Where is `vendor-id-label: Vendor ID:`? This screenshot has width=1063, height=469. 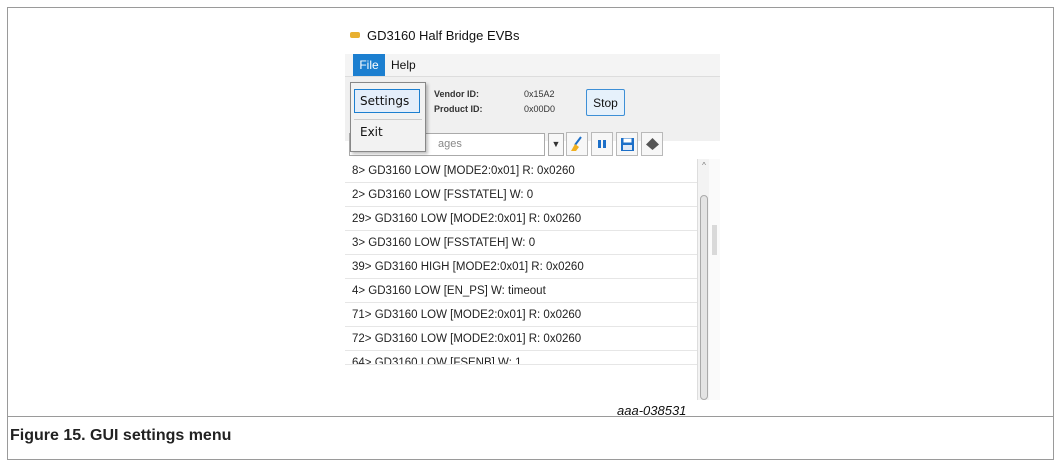
vendor-id-label: Vendor ID: is located at coordinates (457, 94).